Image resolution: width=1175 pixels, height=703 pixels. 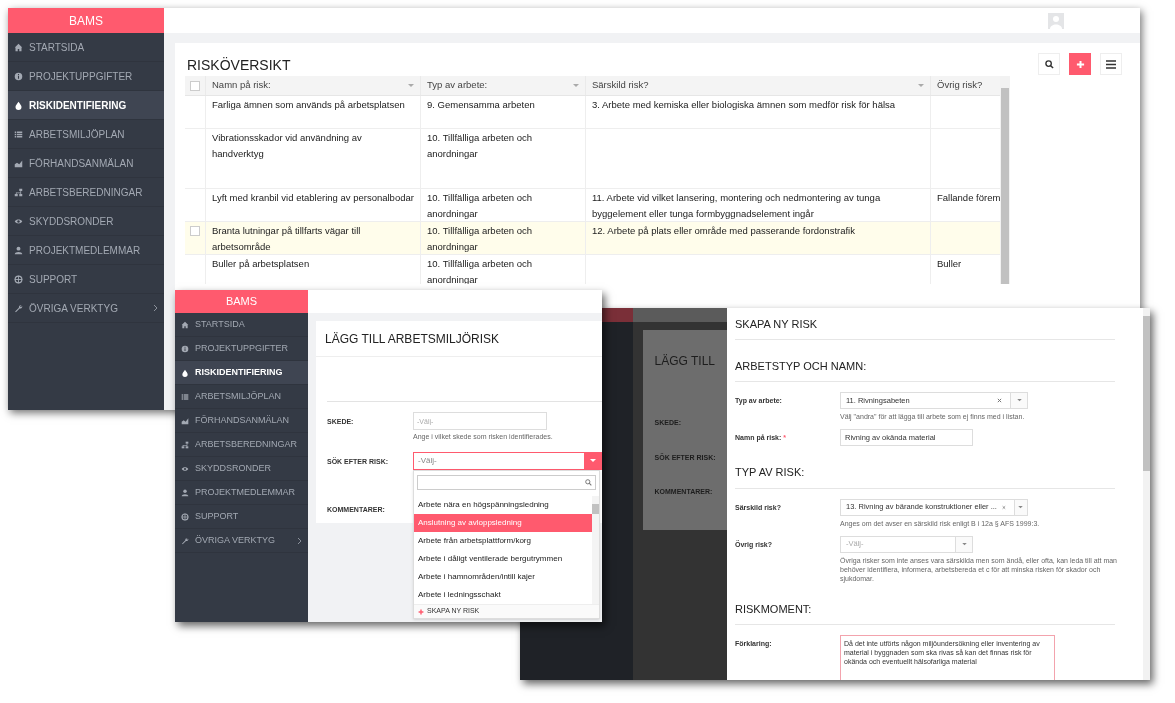 What do you see at coordinates (1111, 64) in the screenshot?
I see `menu-button` at bounding box center [1111, 64].